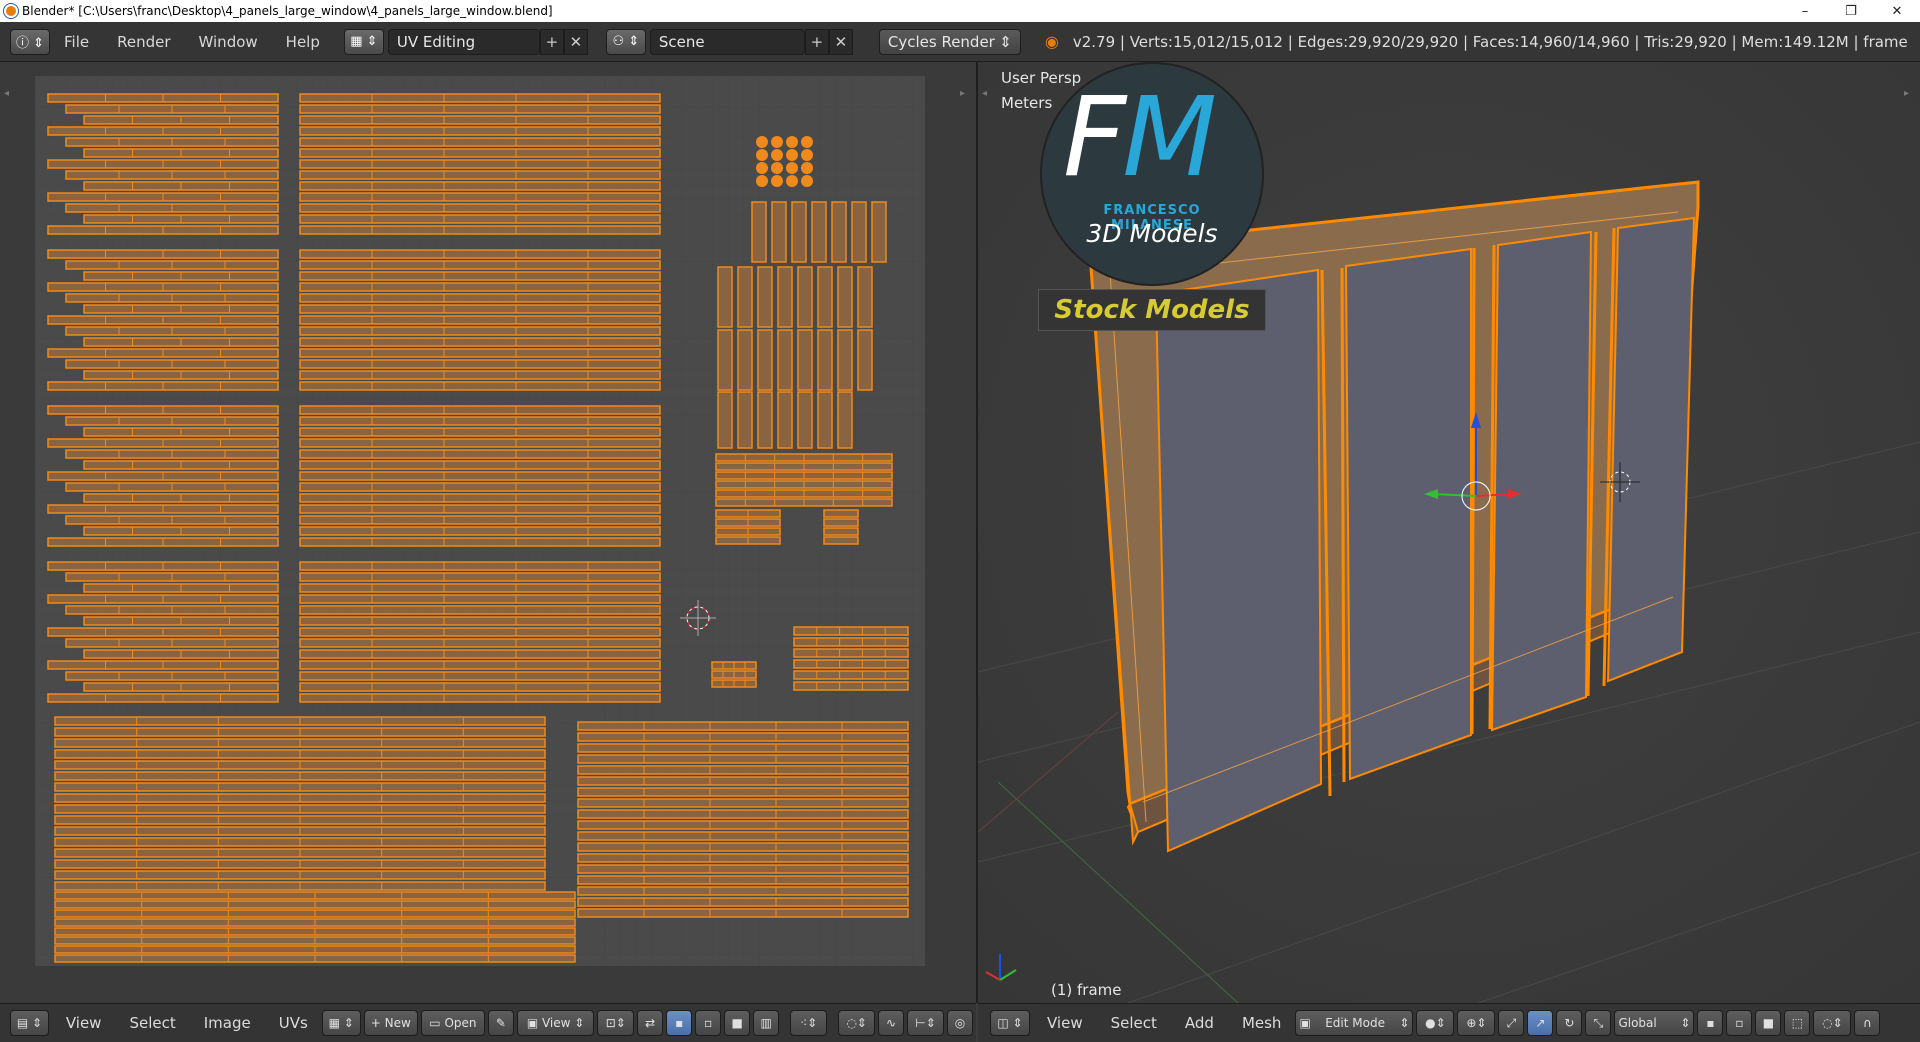  Describe the element at coordinates (551, 41) in the screenshot. I see `add-layout-icon: +` at that location.